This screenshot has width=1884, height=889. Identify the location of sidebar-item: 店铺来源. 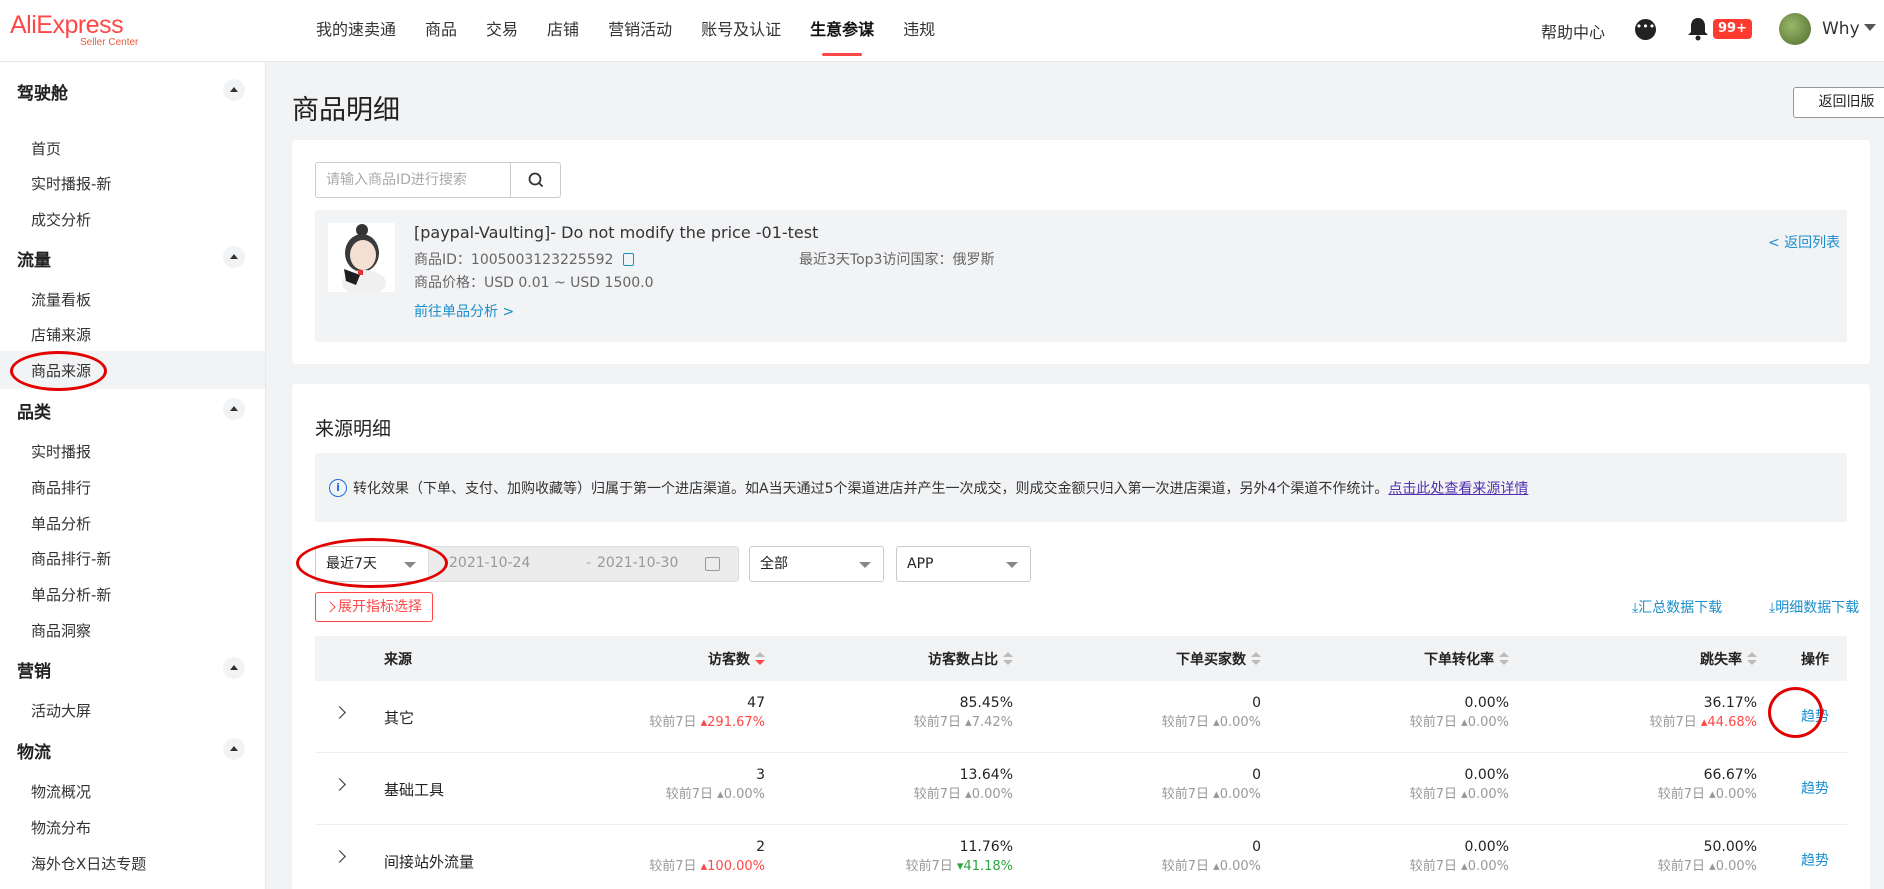
(61, 334).